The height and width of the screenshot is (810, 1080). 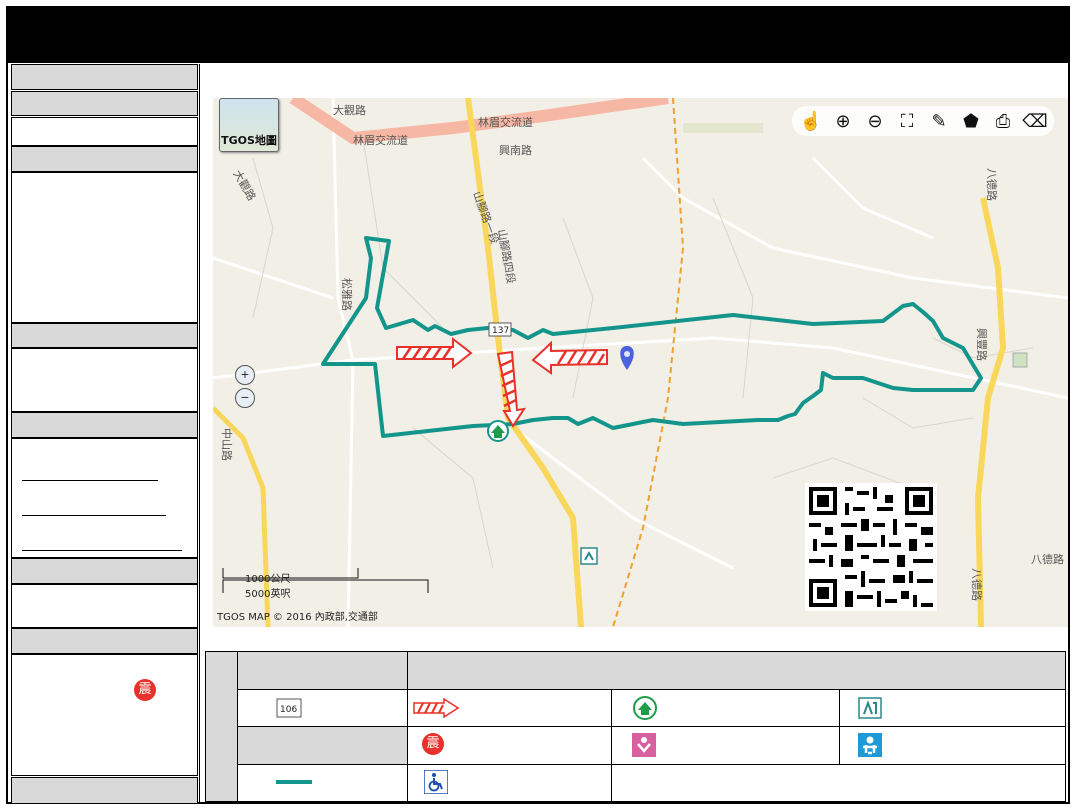 What do you see at coordinates (971, 121) in the screenshot?
I see `draw-area-icon: ⬟` at bounding box center [971, 121].